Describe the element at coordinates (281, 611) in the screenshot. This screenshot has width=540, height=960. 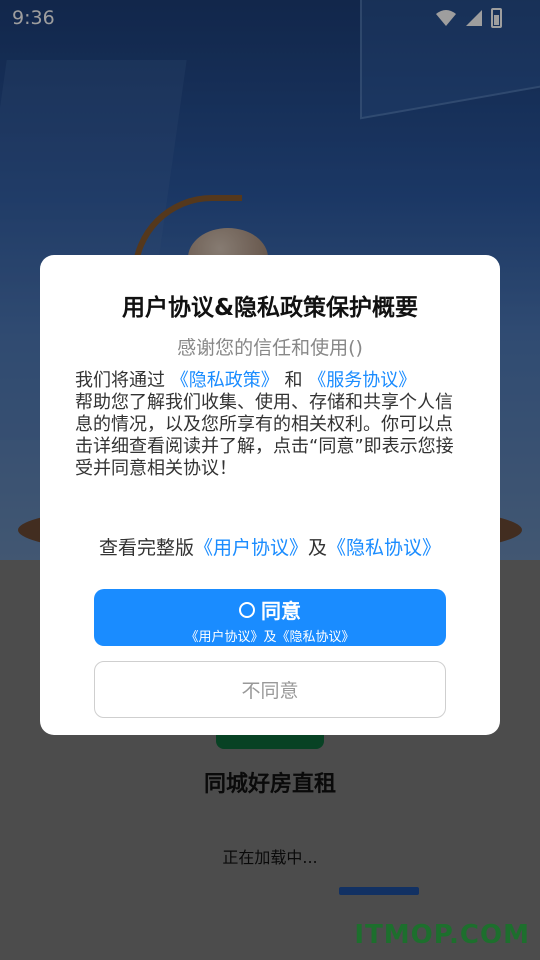
I see `agree-button-label: 同意` at that location.